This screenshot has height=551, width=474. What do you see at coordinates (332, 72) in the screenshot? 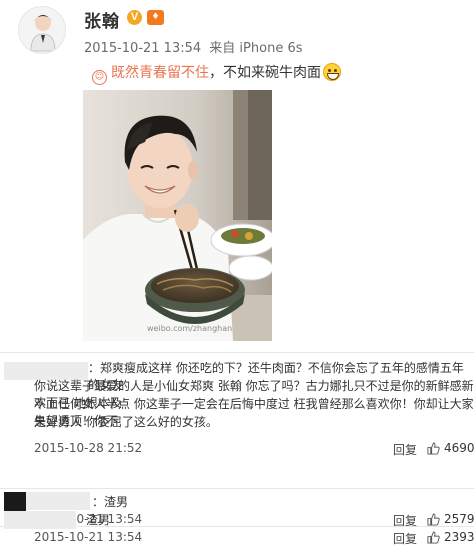
I see `grin-emoji-icon` at bounding box center [332, 72].